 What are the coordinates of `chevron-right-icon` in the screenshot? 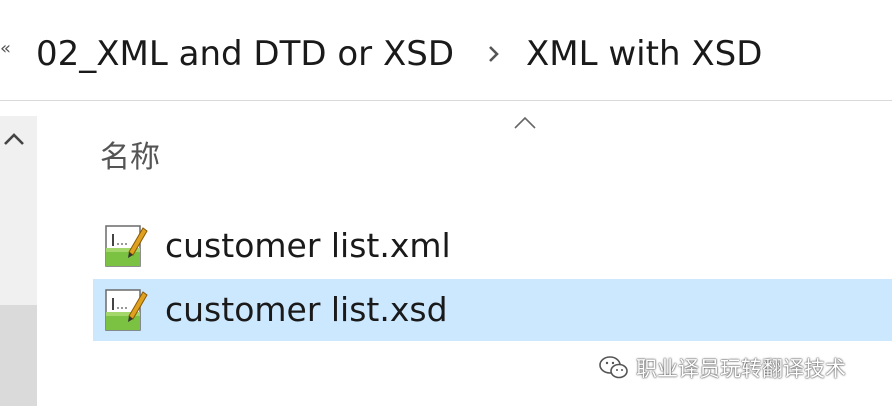 It's located at (494, 54).